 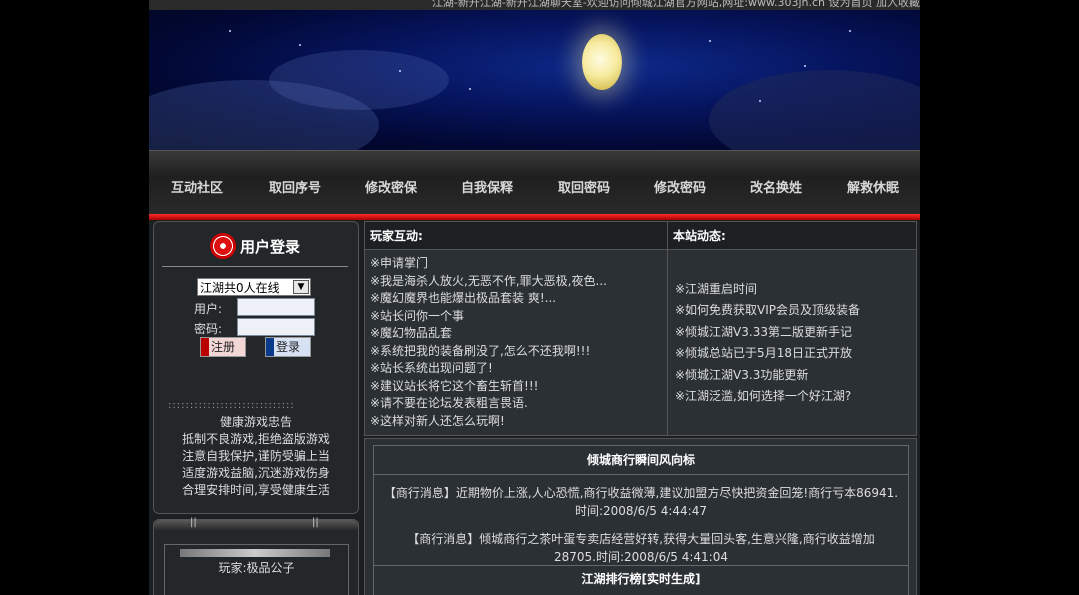 What do you see at coordinates (488, 369) in the screenshot?
I see `interaction-item: ※站长系统出现问题了!` at bounding box center [488, 369].